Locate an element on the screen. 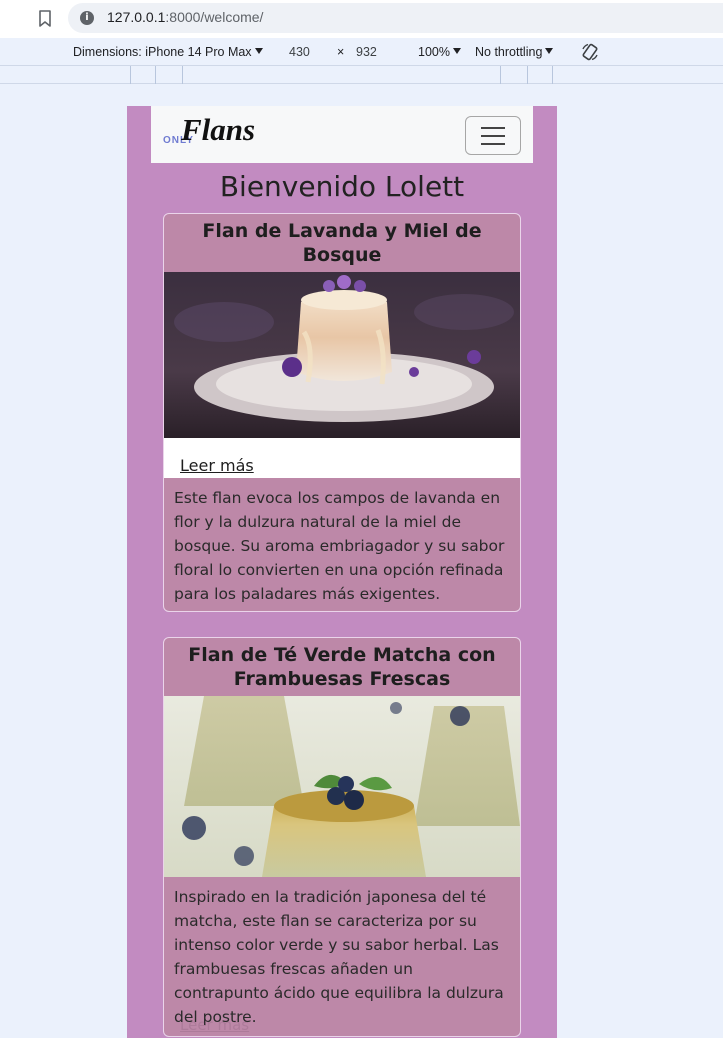  url-path: :8000/welcome/ is located at coordinates (214, 17).